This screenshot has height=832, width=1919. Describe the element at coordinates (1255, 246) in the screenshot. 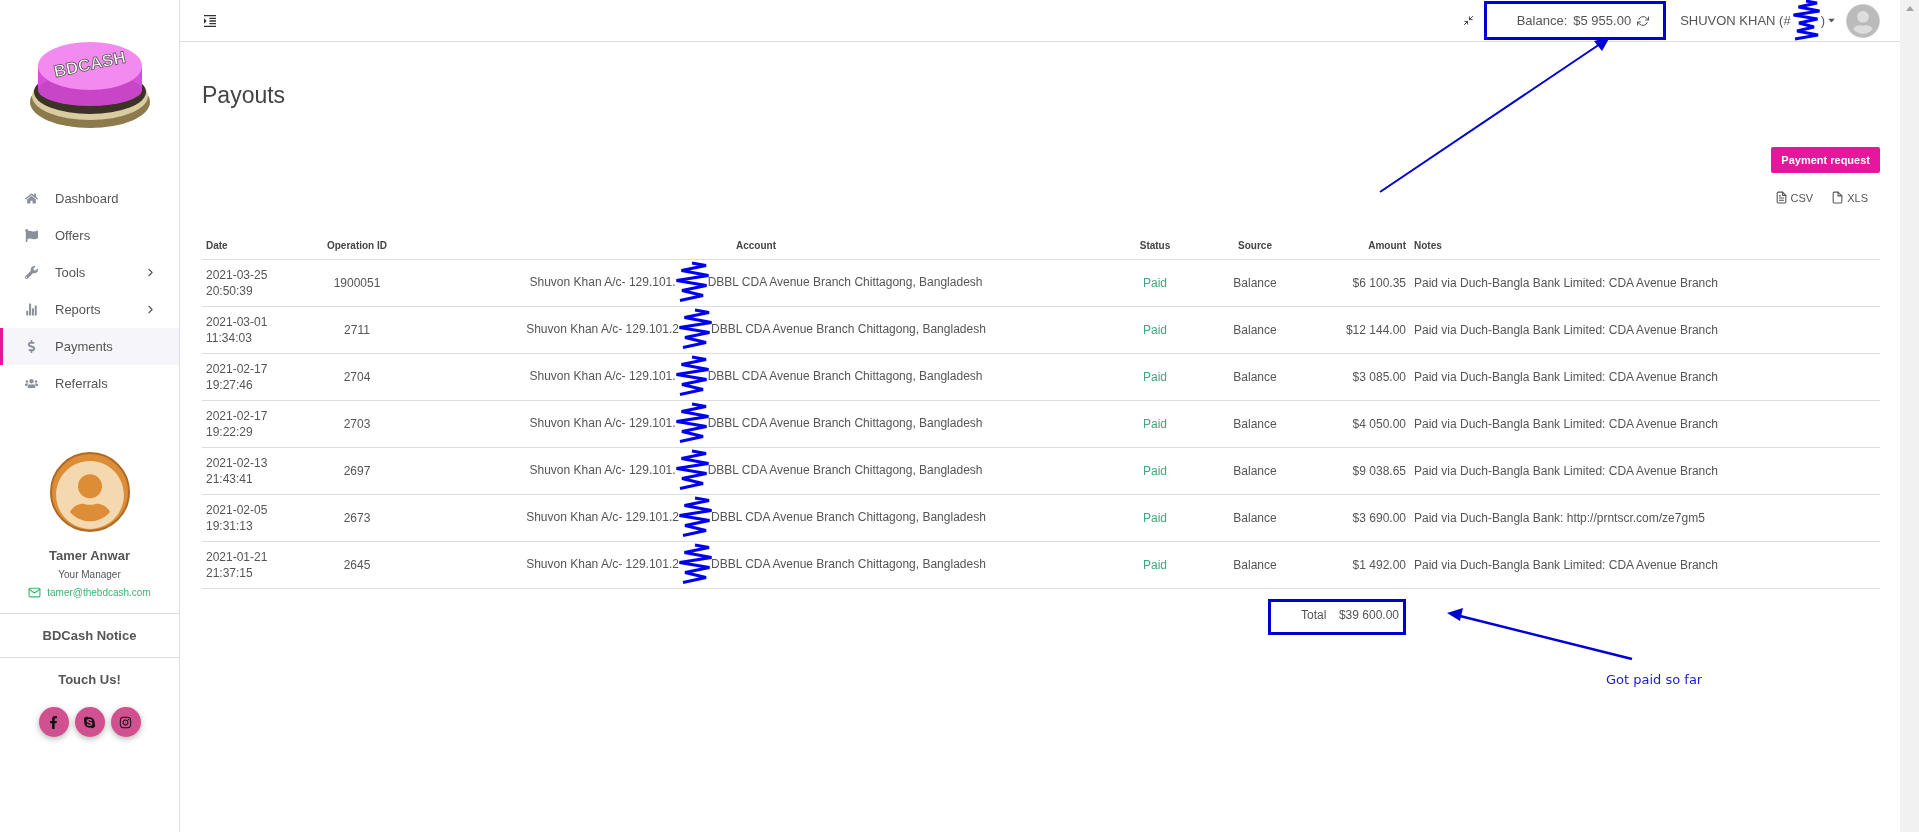

I see `column-header: Source` at that location.